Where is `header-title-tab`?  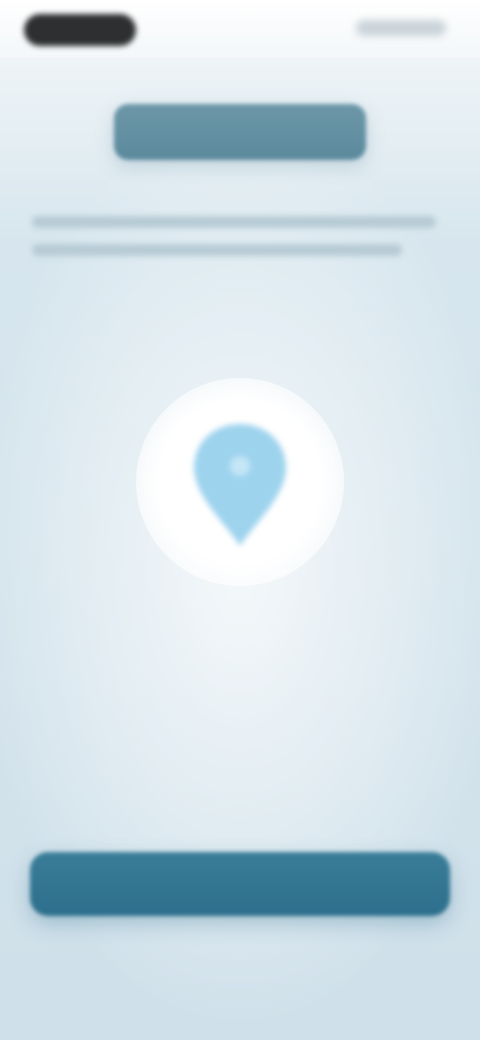 header-title-tab is located at coordinates (240, 132).